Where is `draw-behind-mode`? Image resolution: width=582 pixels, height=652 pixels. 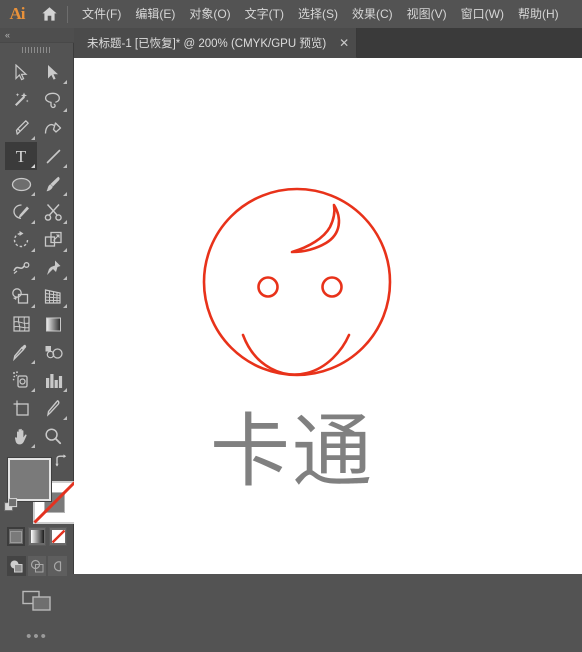 draw-behind-mode is located at coordinates (37, 566).